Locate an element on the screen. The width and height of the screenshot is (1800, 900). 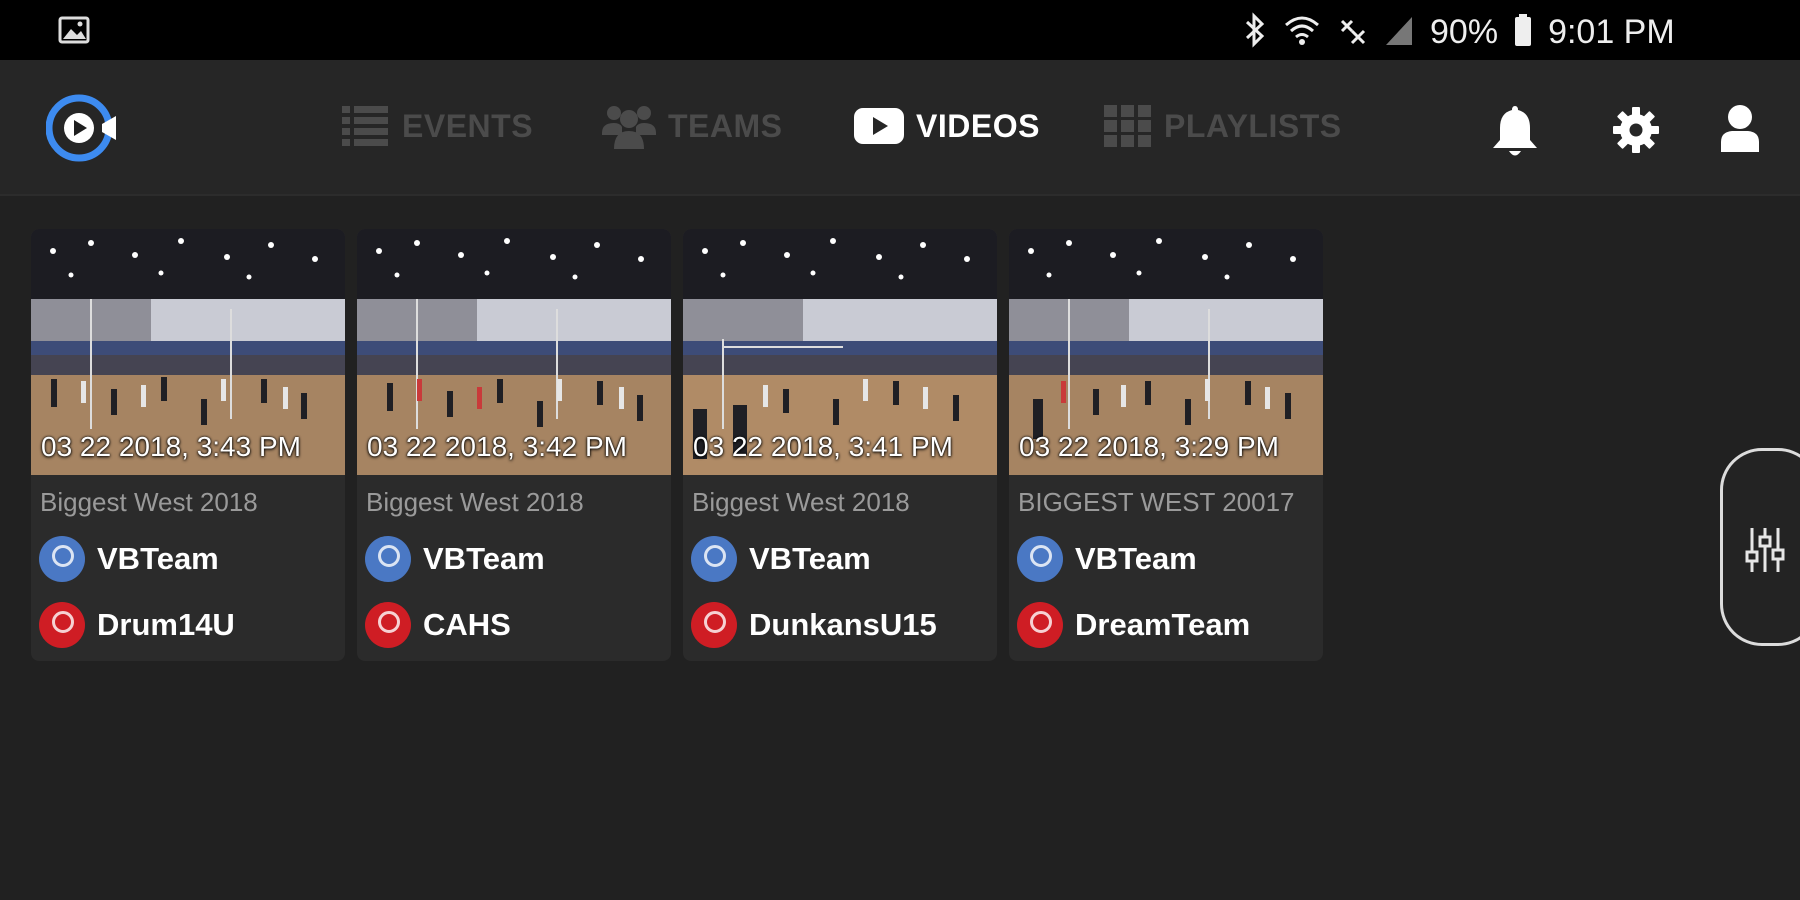
team-row: DreamTeam is located at coordinates (1133, 625).